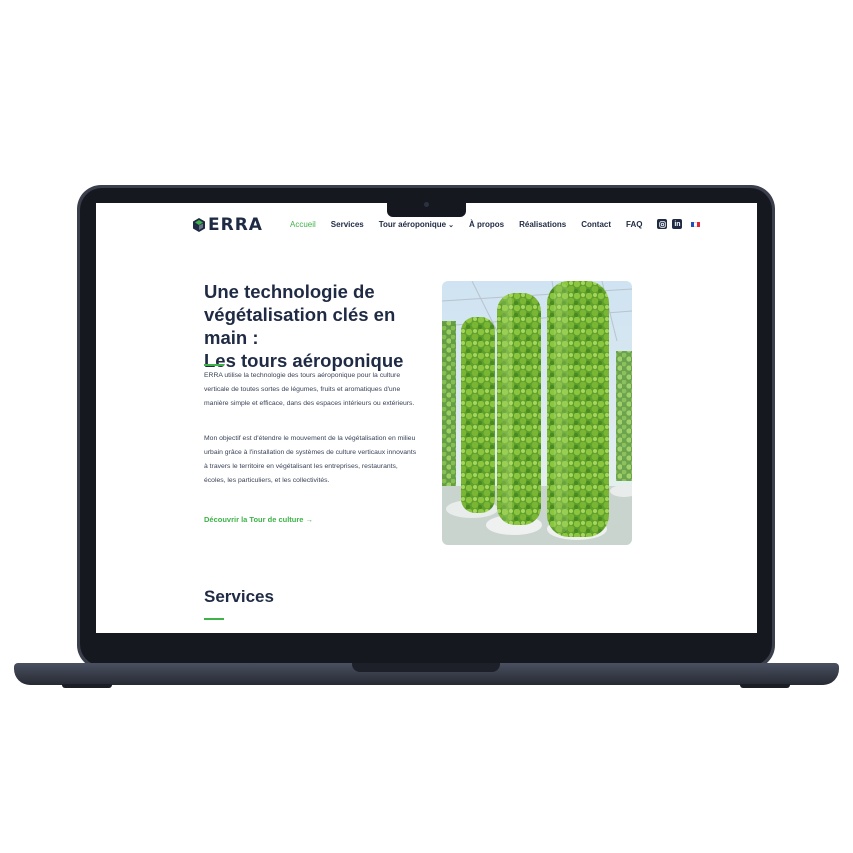 This screenshot has height=853, width=853. I want to click on nav-item-tour-aeroponique: Tour aéroponique ⌄, so click(416, 224).